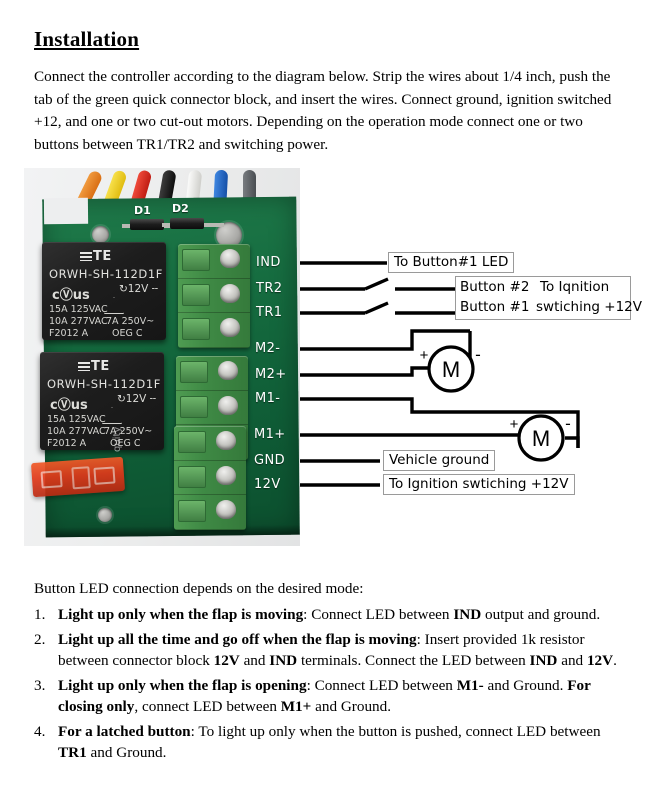  What do you see at coordinates (296, 706) in the screenshot?
I see `terminal-ref: M1+` at bounding box center [296, 706].